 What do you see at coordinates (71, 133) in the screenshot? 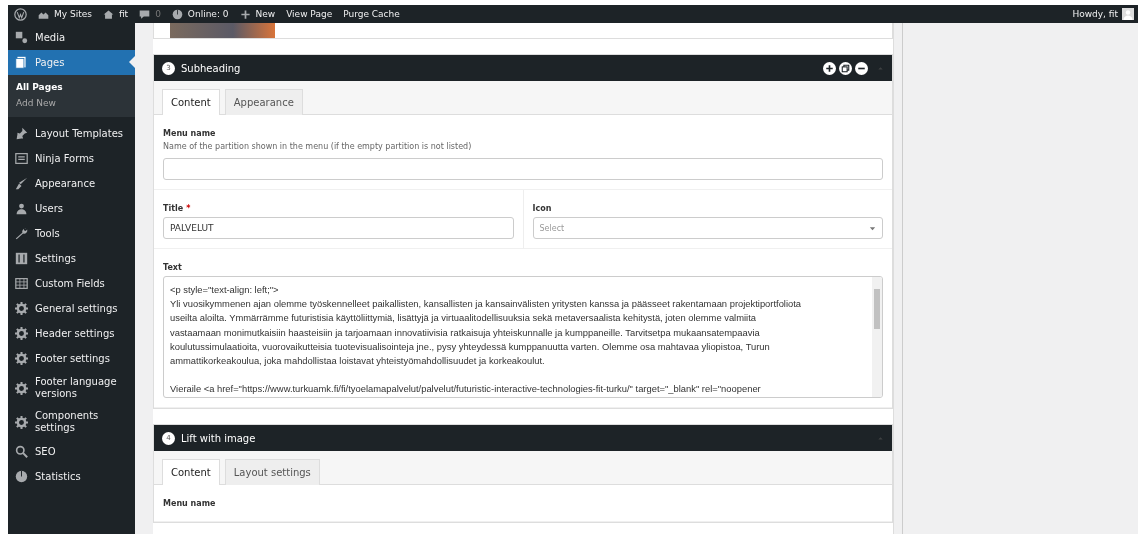
I see `sidebar-item: Layout Templates` at bounding box center [71, 133].